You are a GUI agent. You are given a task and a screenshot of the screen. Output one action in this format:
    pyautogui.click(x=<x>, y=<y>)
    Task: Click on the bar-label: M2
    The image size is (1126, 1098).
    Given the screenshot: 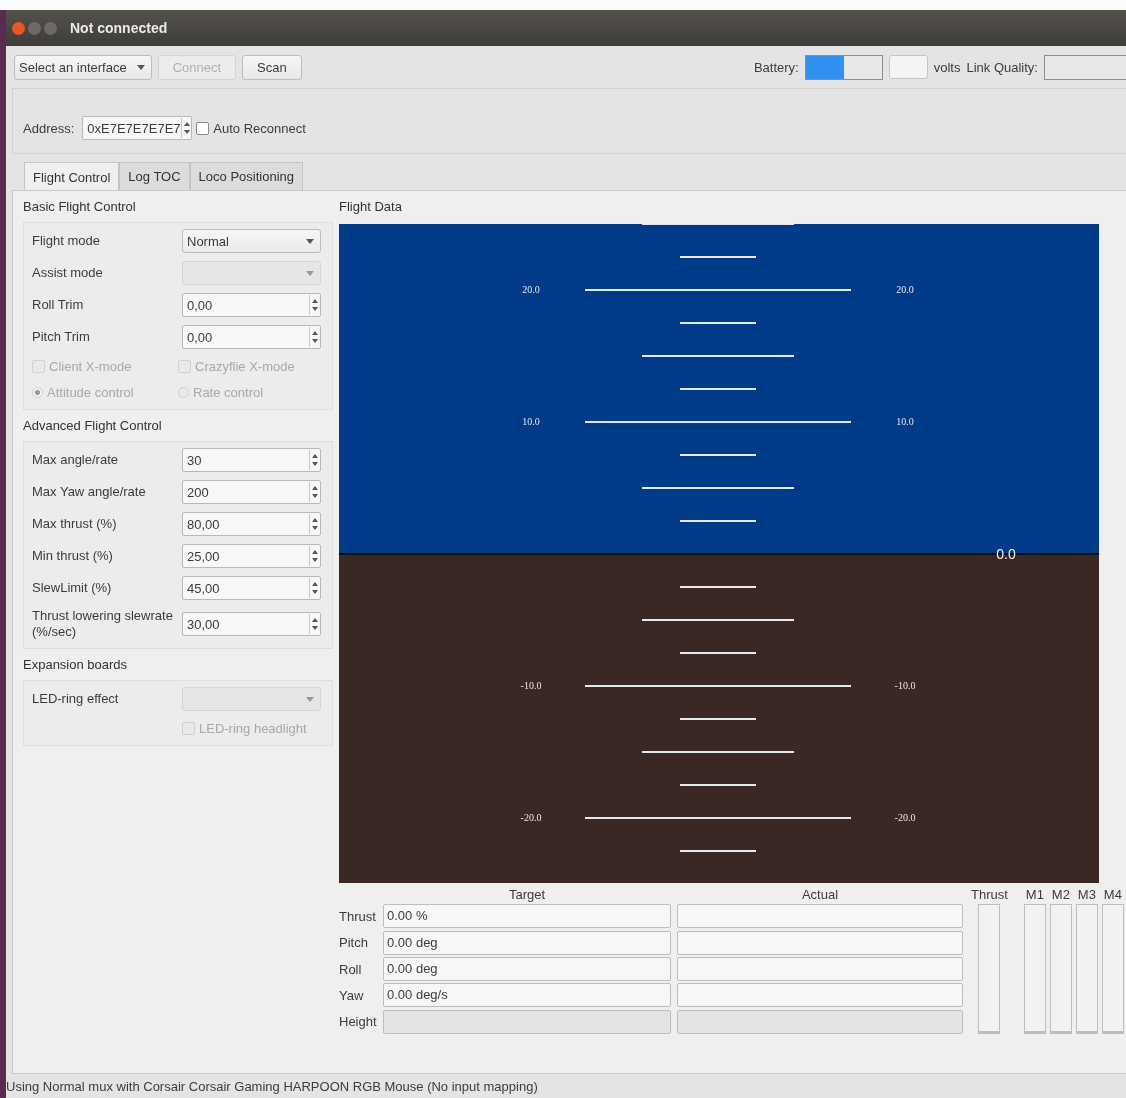 What is the action you would take?
    pyautogui.click(x=1060, y=894)
    